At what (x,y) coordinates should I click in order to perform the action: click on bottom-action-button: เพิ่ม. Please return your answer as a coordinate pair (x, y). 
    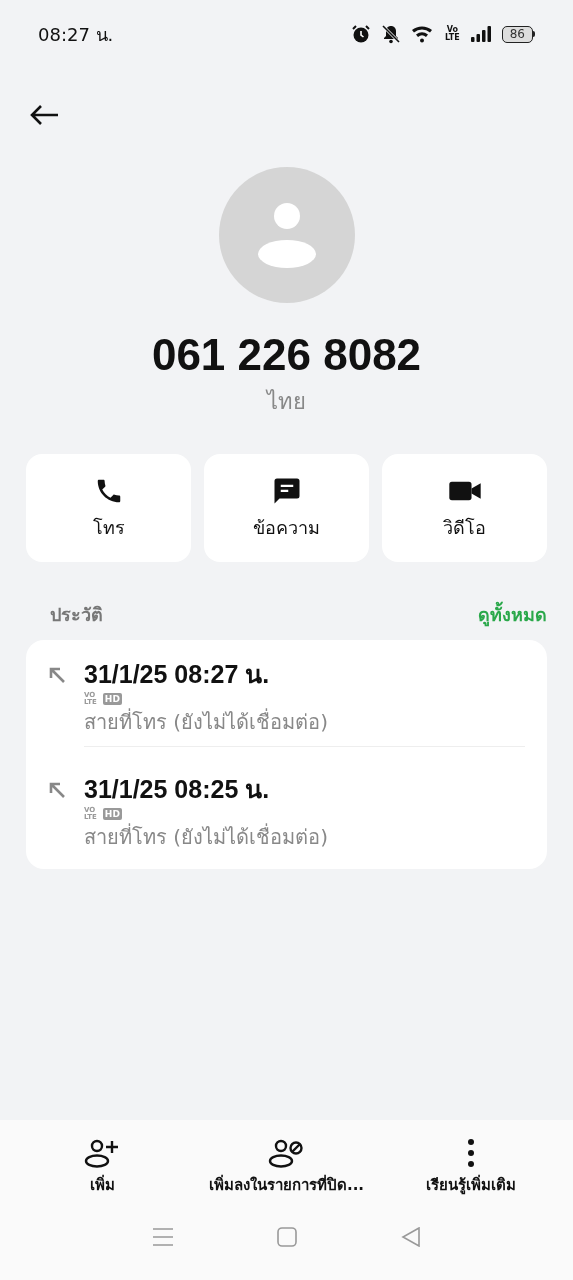
    Looking at the image, I should click on (102, 1167).